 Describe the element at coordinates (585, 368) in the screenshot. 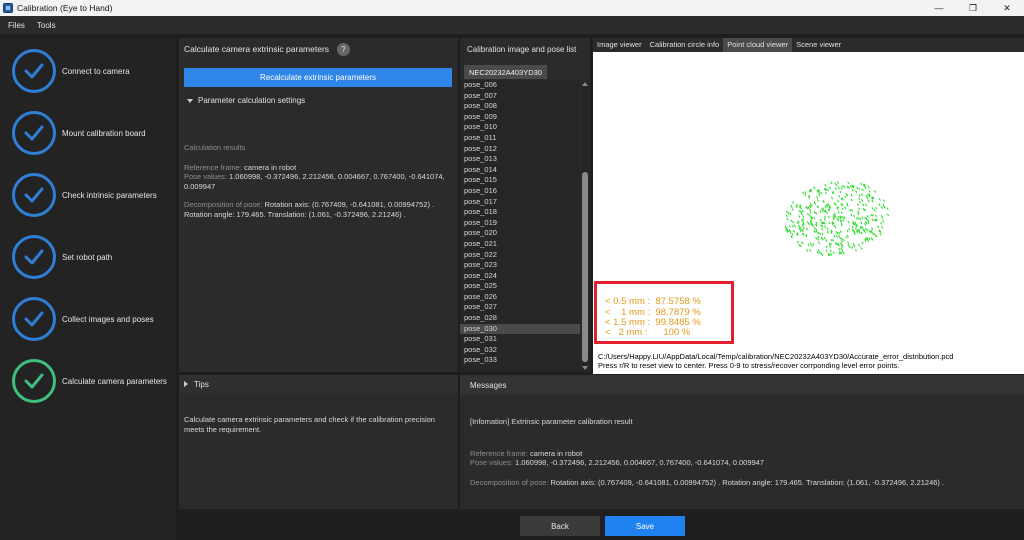

I see `scroll-down-icon` at that location.